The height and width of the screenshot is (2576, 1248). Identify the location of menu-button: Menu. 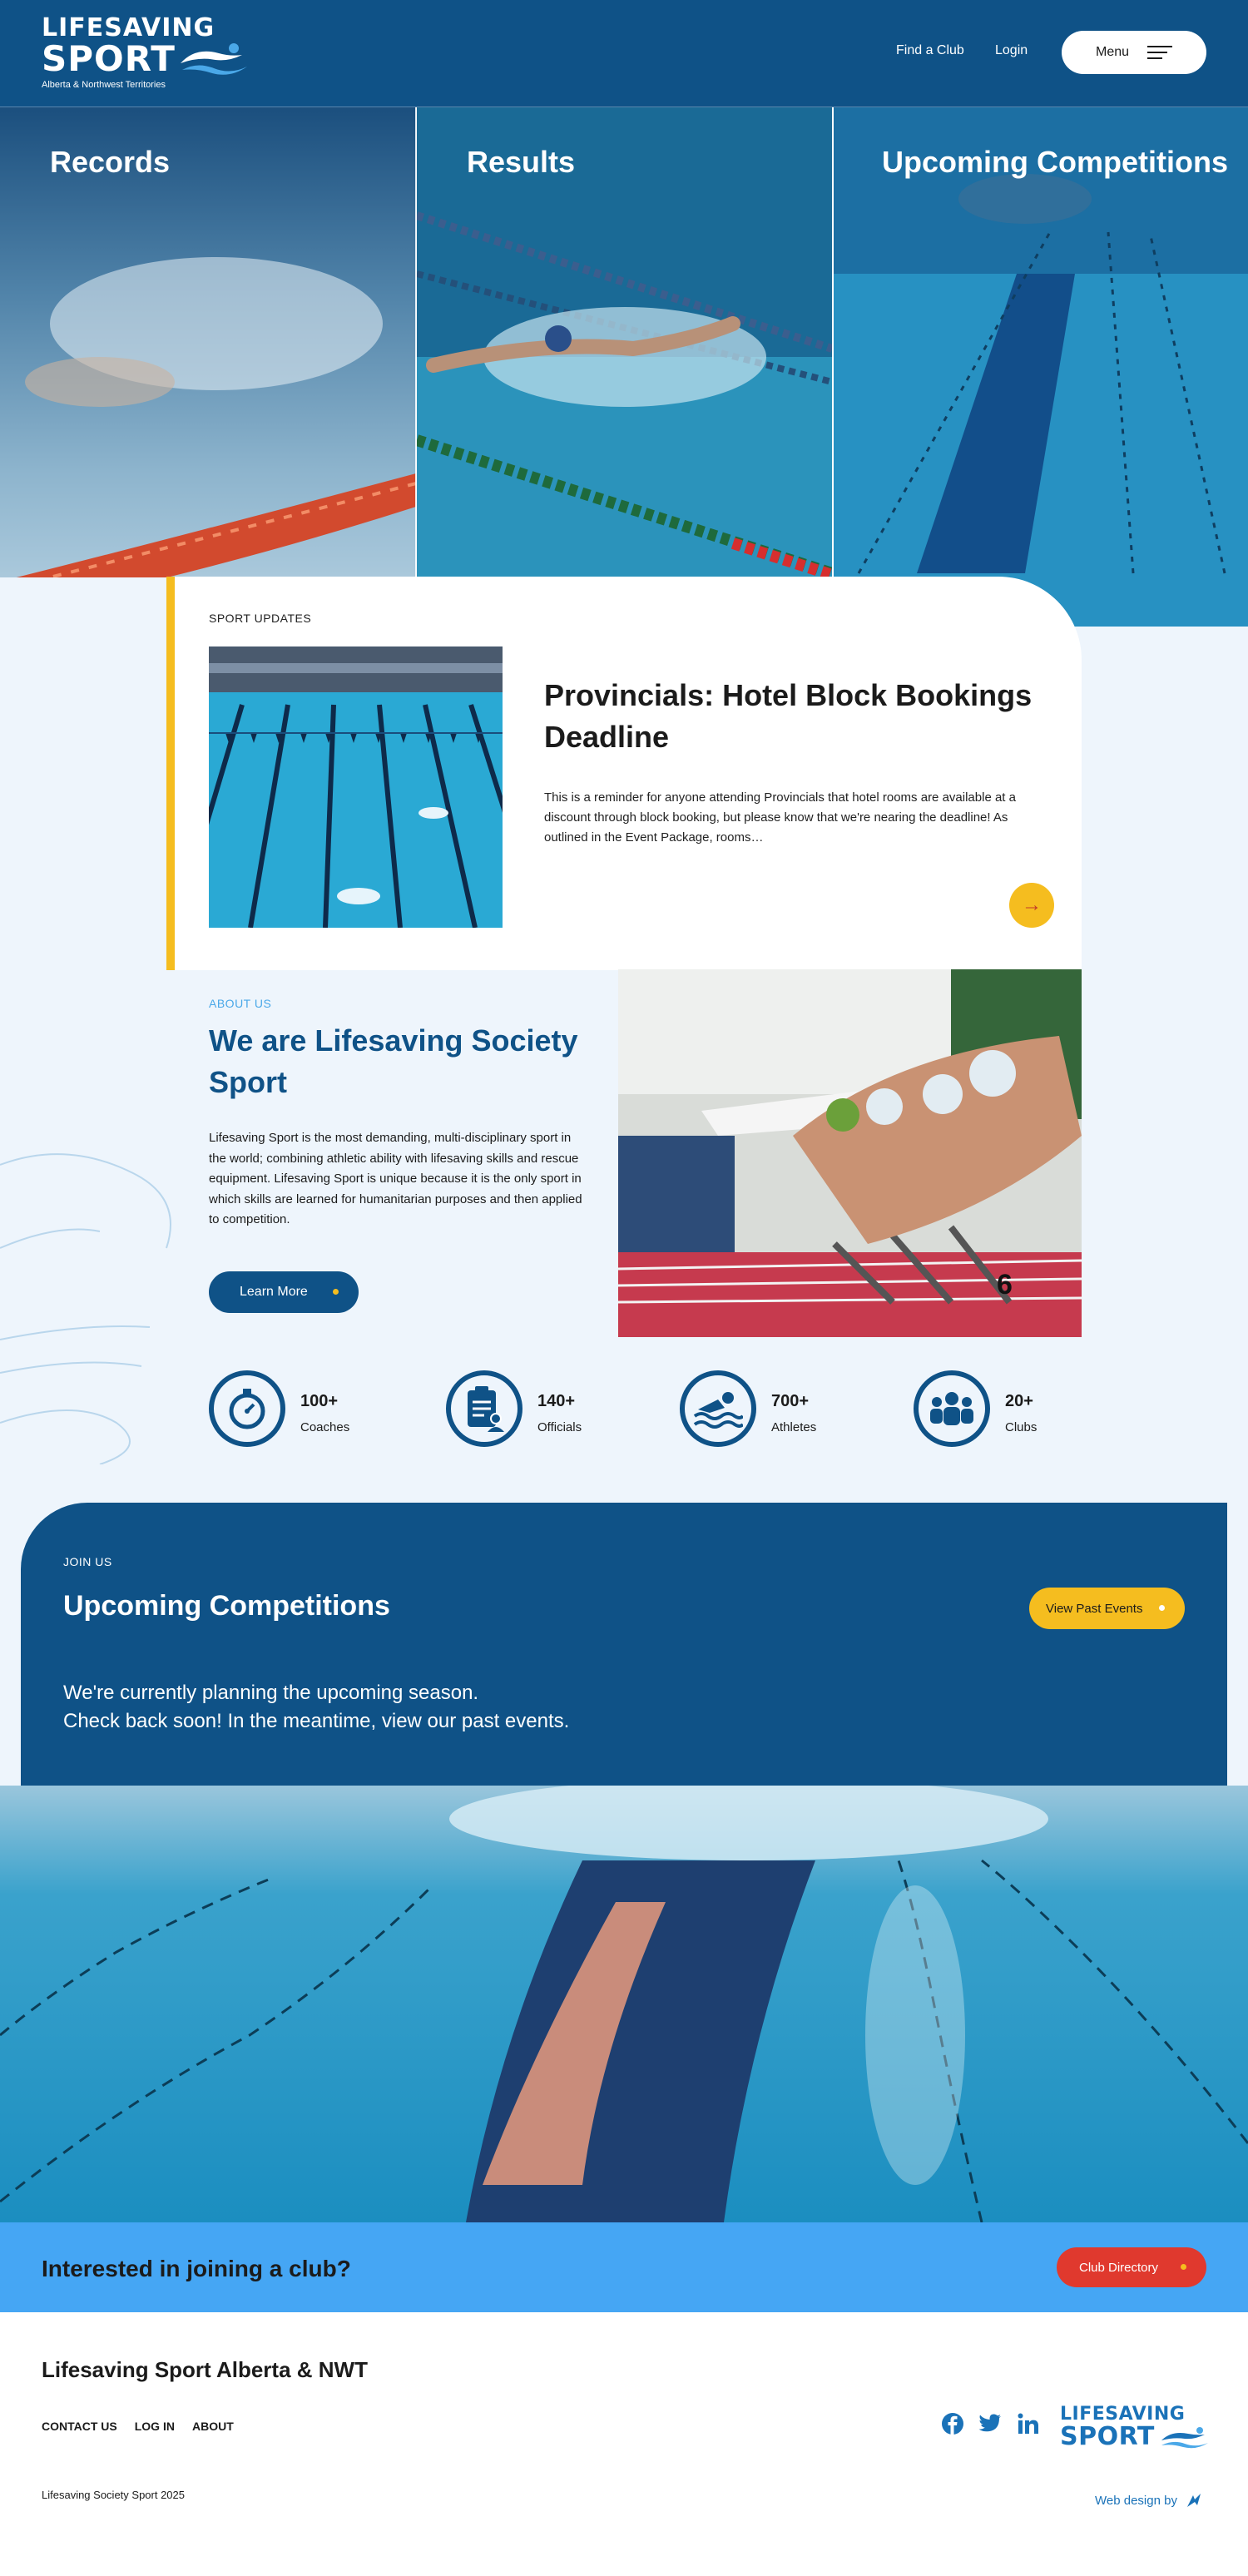
(1134, 53).